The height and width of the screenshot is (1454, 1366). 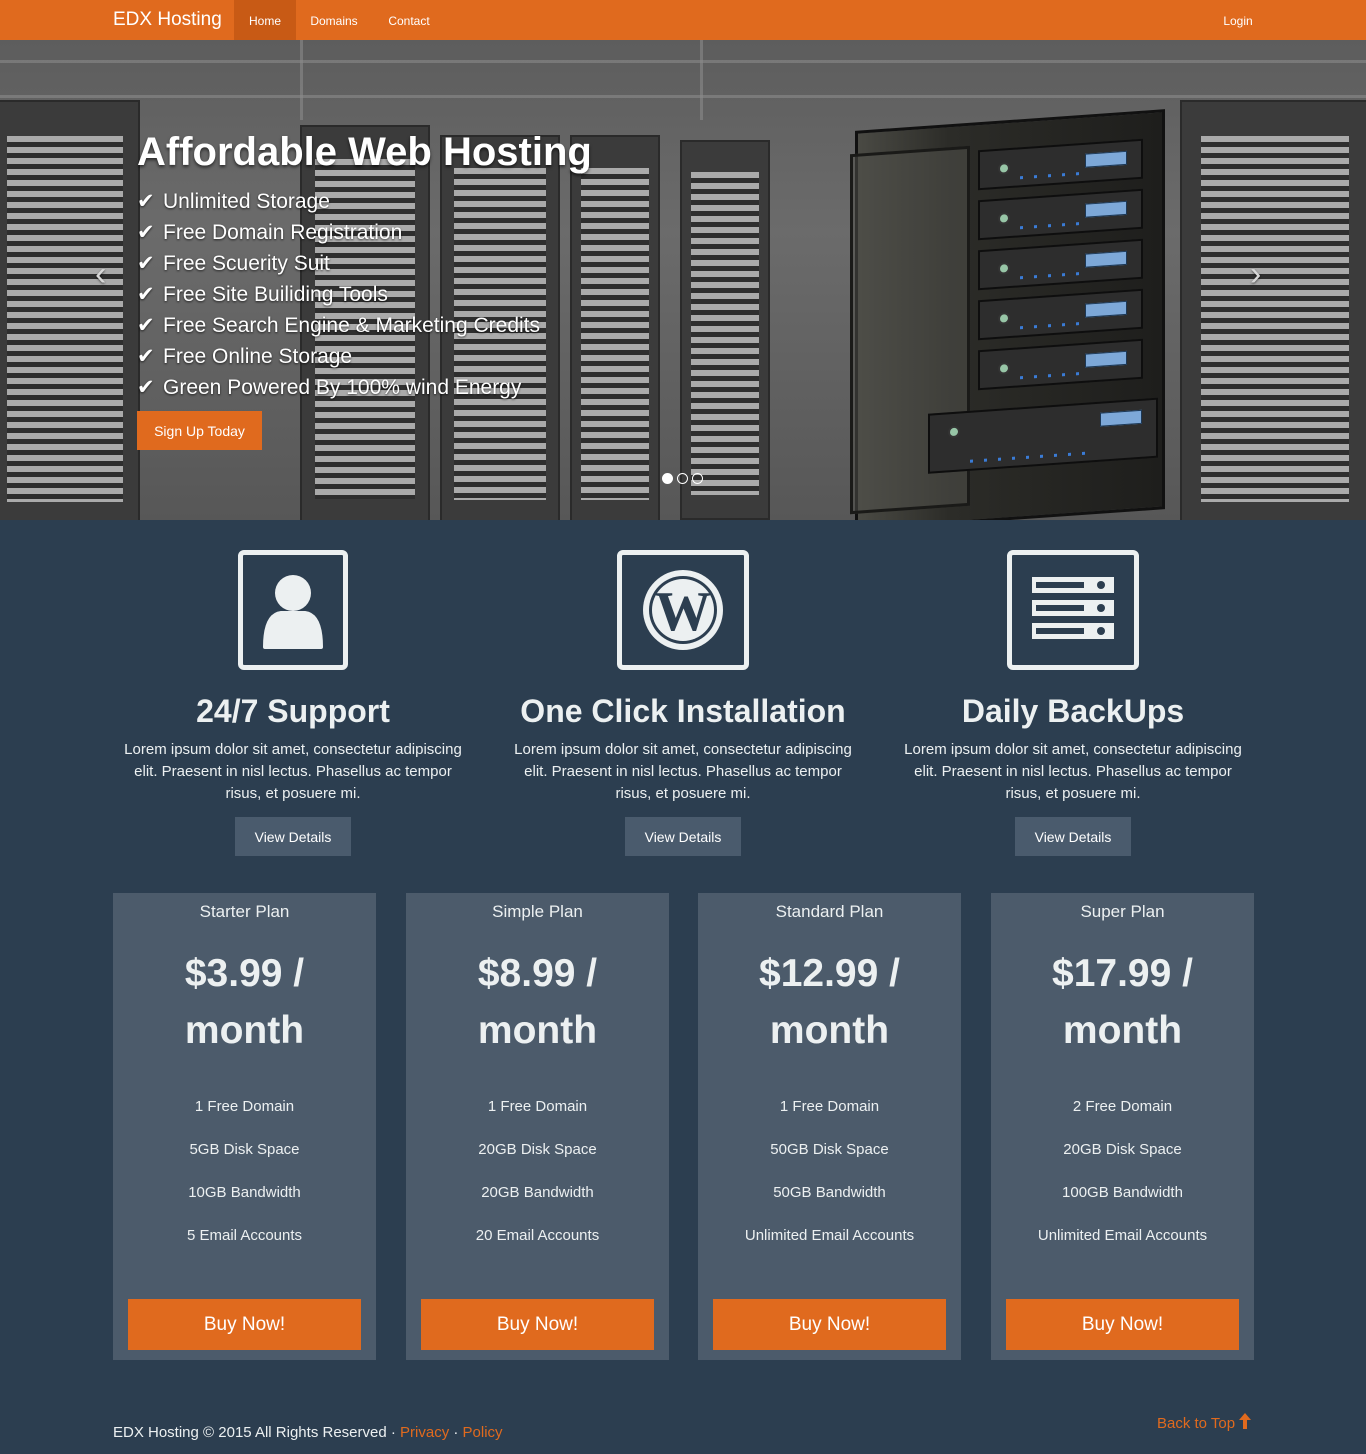 What do you see at coordinates (338, 356) in the screenshot?
I see `hero-feature-item: ✔ Free Online Storage` at bounding box center [338, 356].